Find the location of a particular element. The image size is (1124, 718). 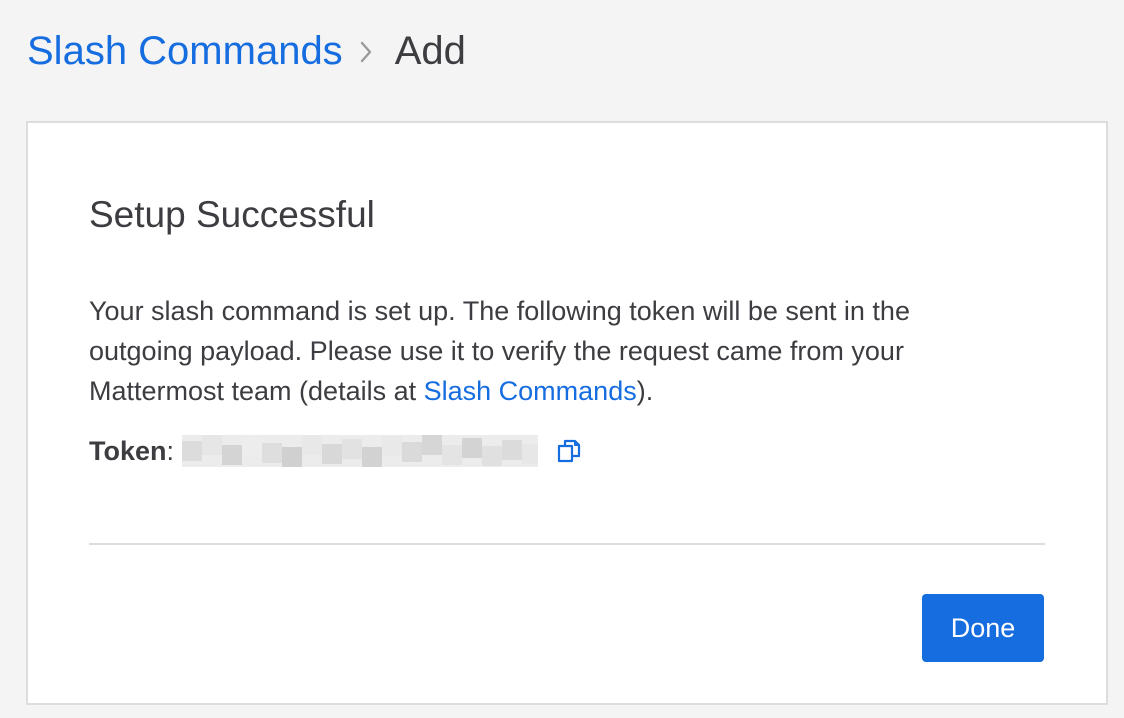

chevron-right-icon is located at coordinates (369, 51).